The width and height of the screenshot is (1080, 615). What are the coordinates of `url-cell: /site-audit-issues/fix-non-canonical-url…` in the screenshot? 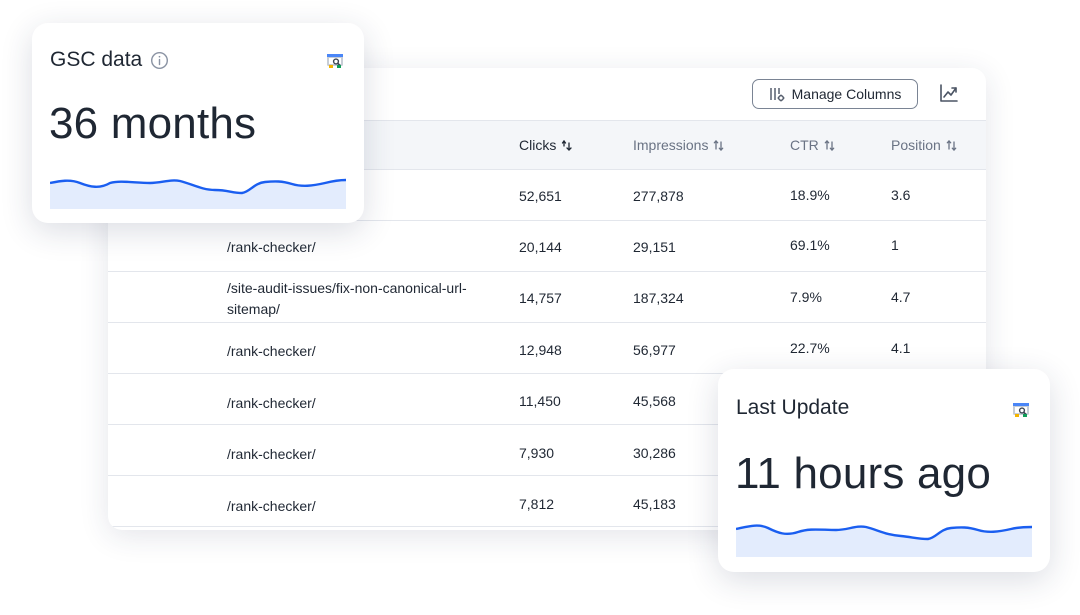 It's located at (357, 299).